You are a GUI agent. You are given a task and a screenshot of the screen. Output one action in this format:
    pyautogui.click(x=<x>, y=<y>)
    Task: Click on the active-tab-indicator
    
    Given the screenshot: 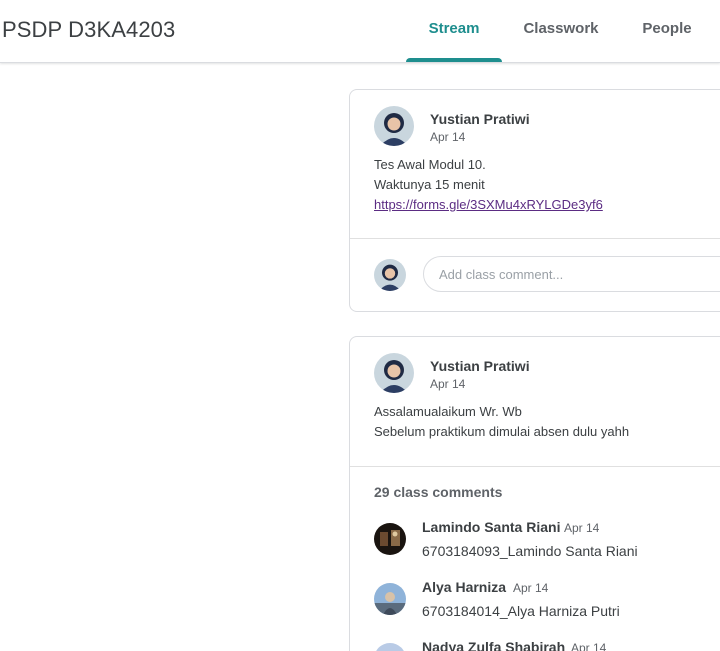 What is the action you would take?
    pyautogui.click(x=454, y=60)
    